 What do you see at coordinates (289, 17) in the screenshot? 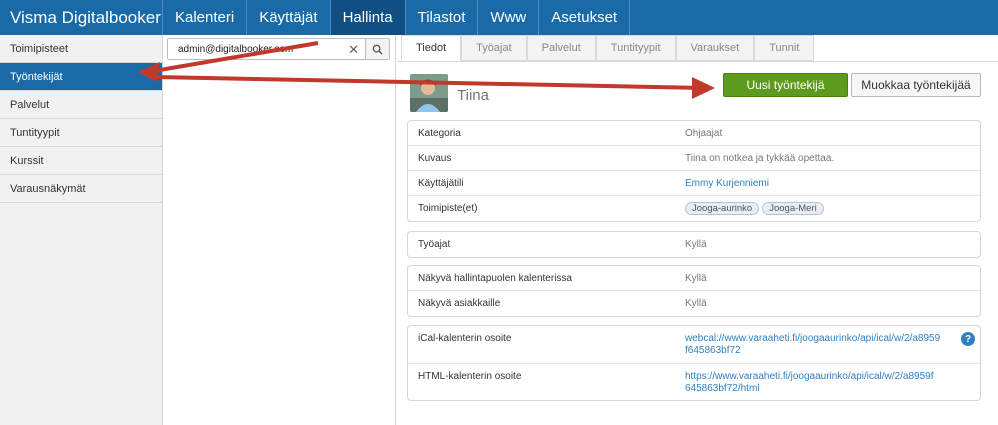
I see `nav-kayttajat: Käyttäjät` at bounding box center [289, 17].